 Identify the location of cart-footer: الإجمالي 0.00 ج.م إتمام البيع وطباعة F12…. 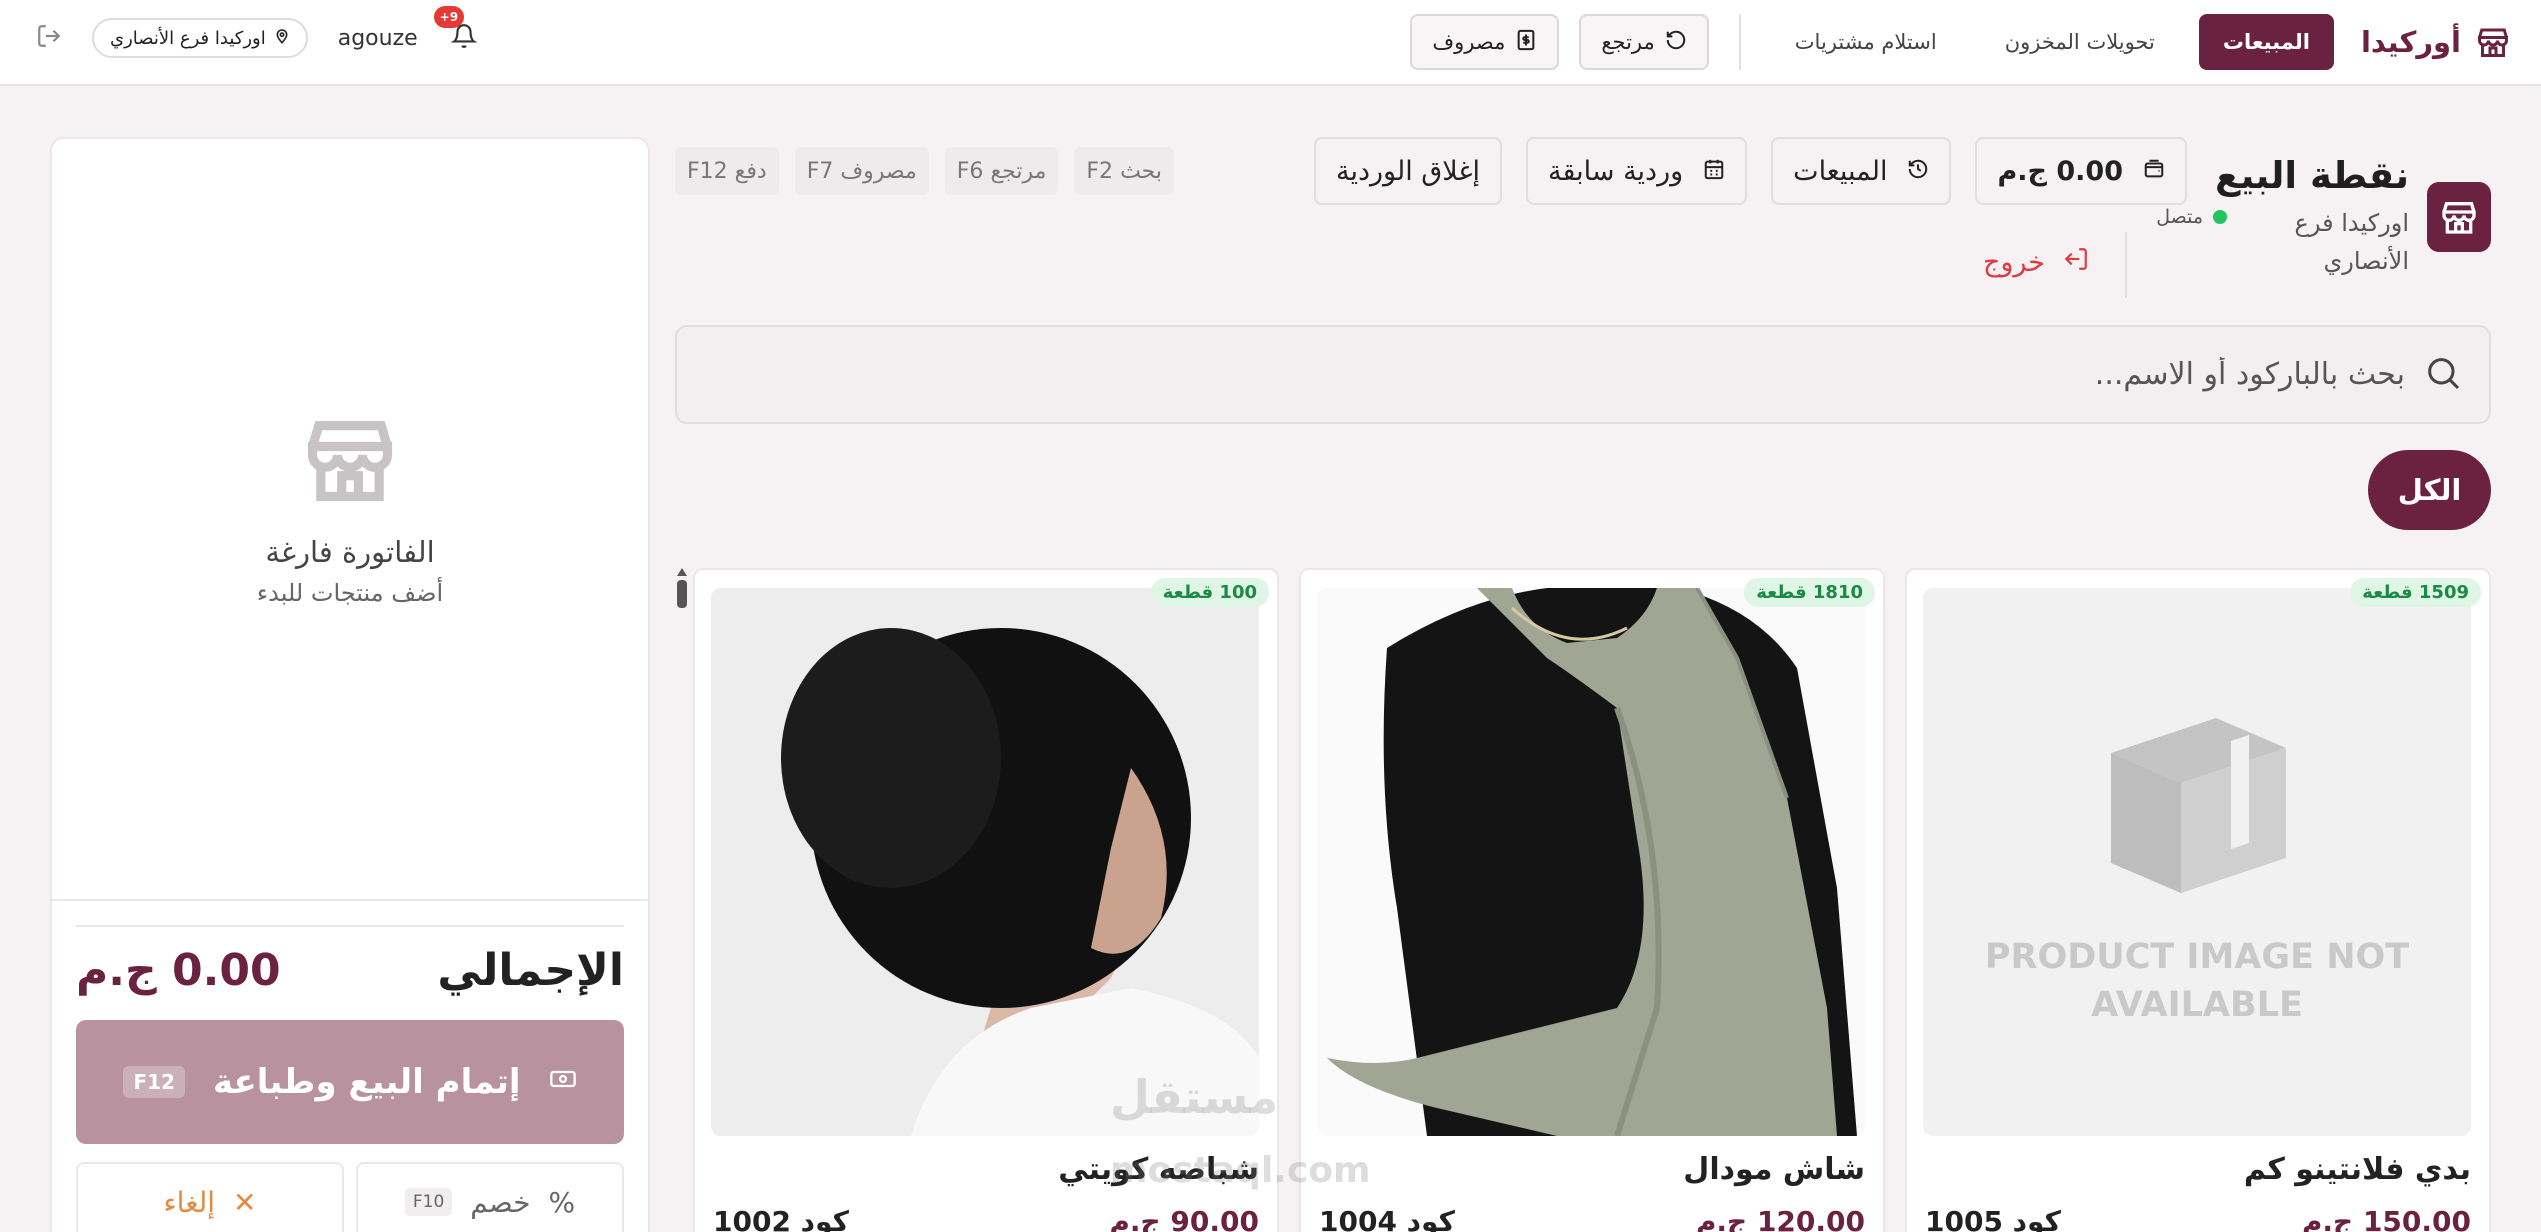
(350, 1065).